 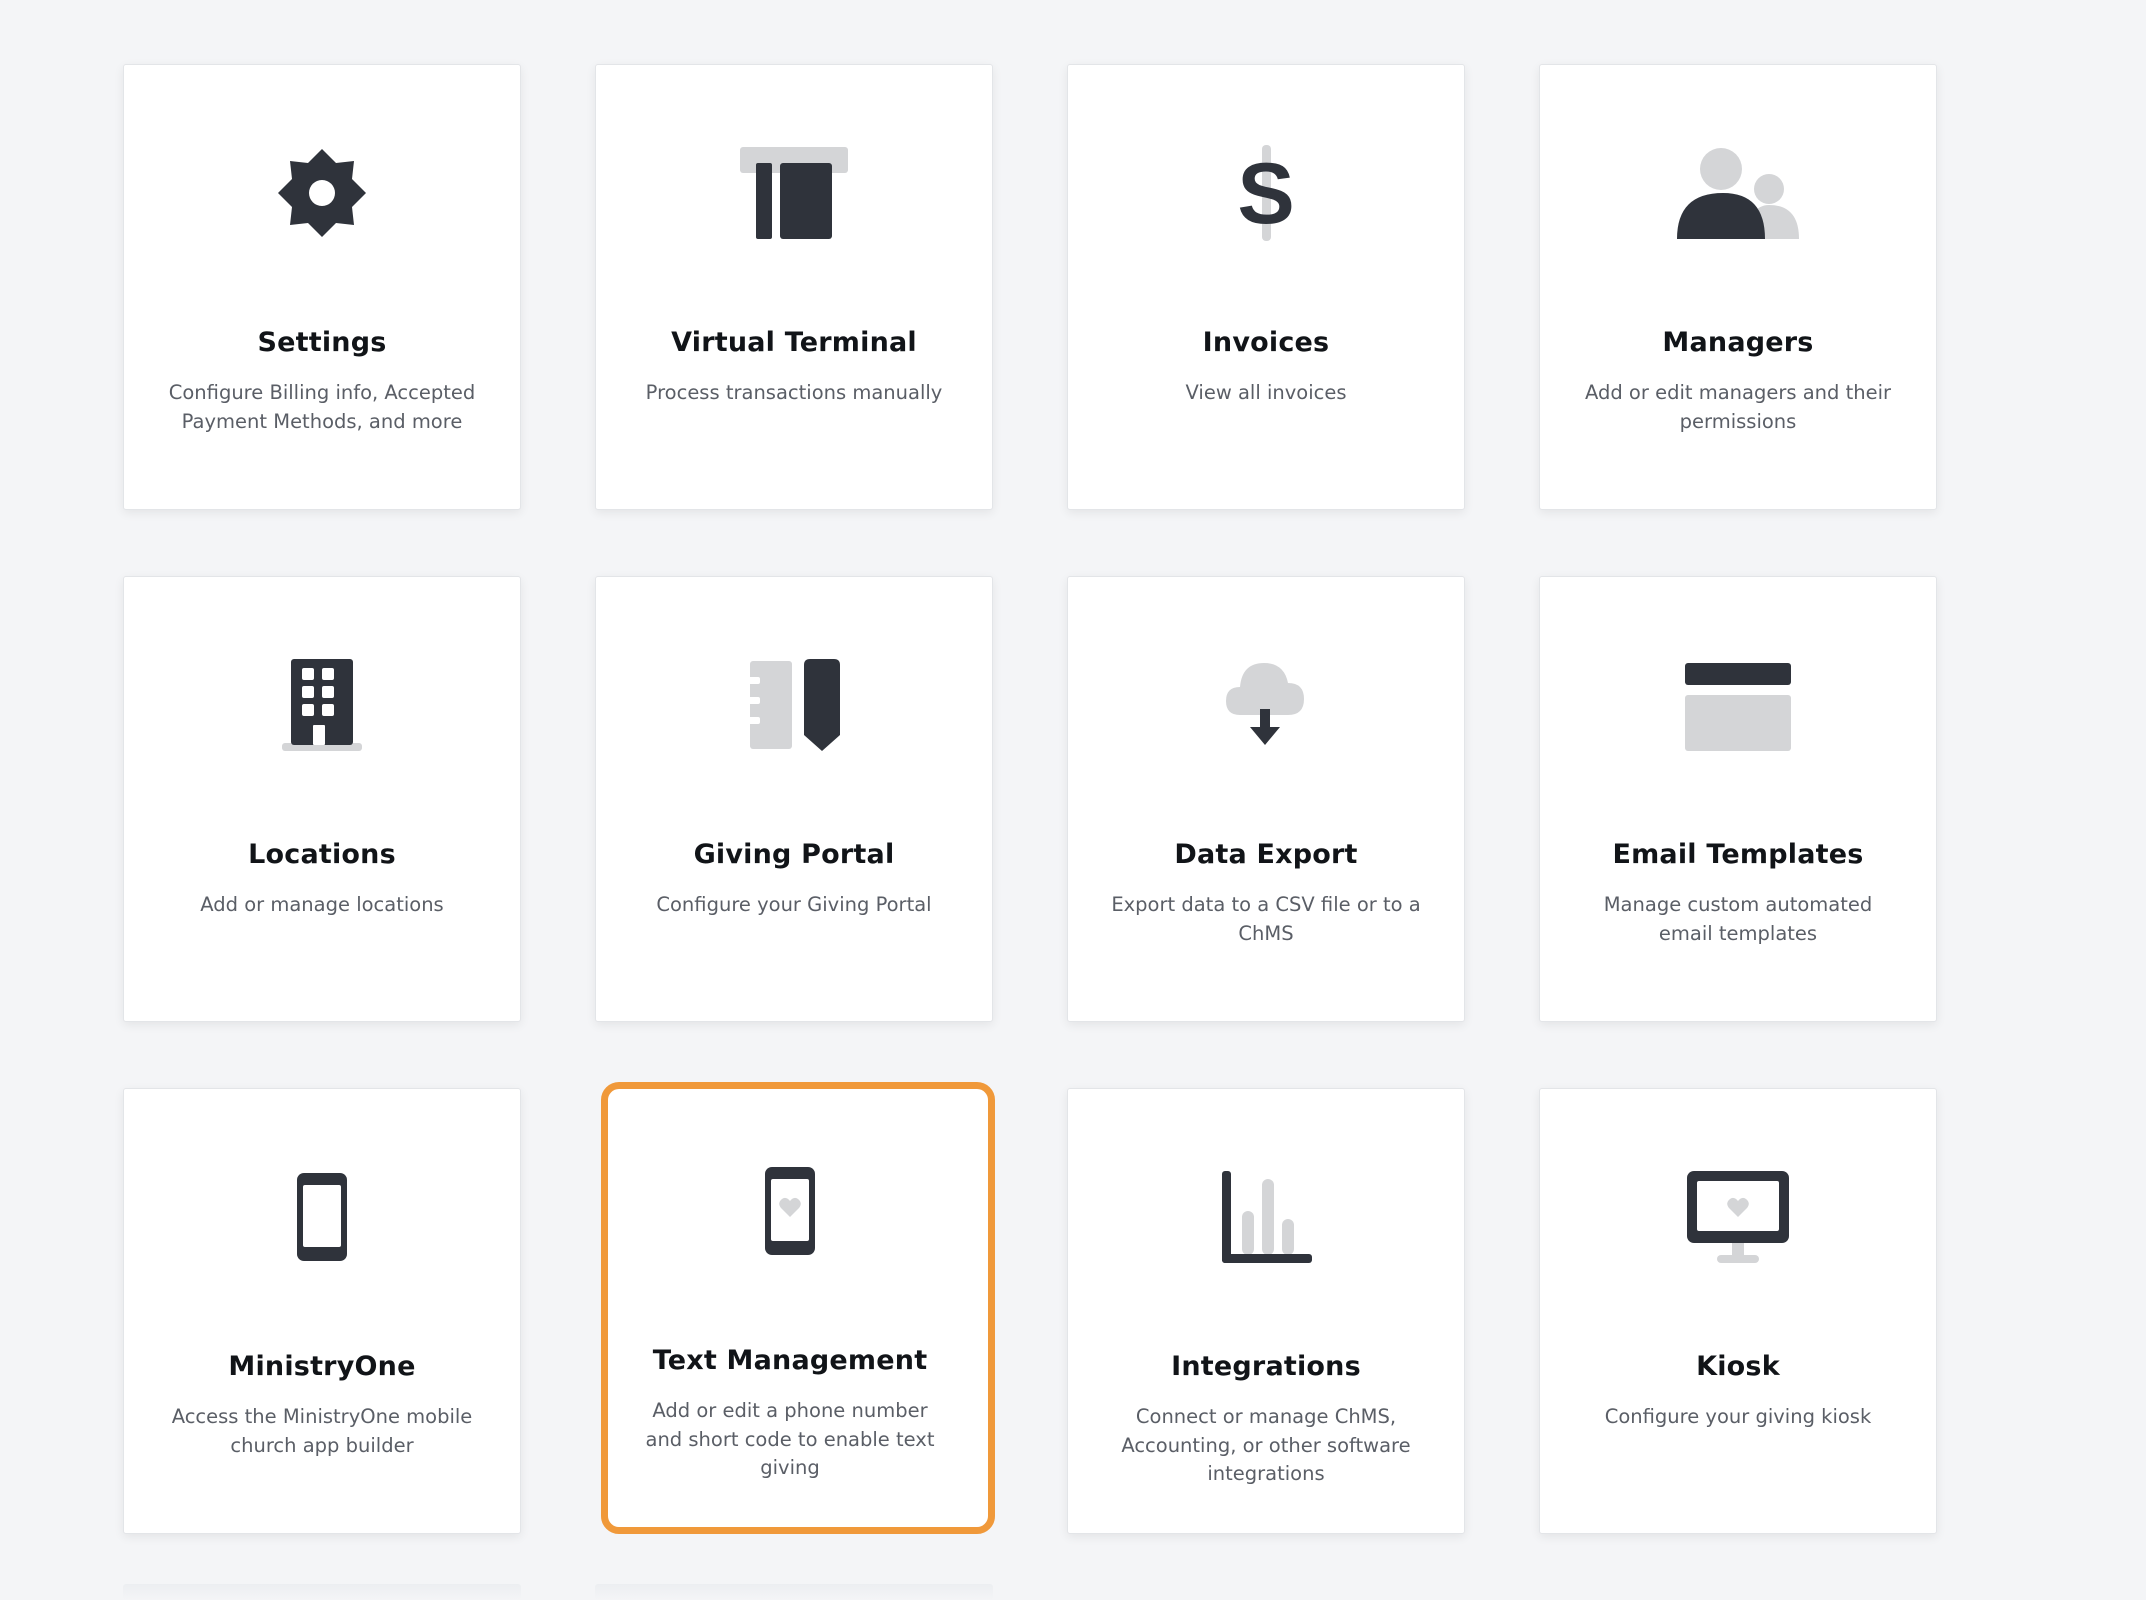 What do you see at coordinates (1266, 1217) in the screenshot?
I see `bar-chart-icon` at bounding box center [1266, 1217].